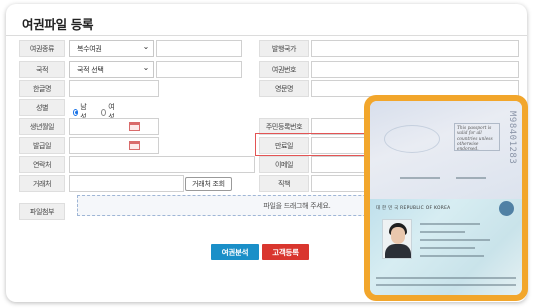  Describe the element at coordinates (398, 235) in the screenshot. I see `photo-face` at that location.